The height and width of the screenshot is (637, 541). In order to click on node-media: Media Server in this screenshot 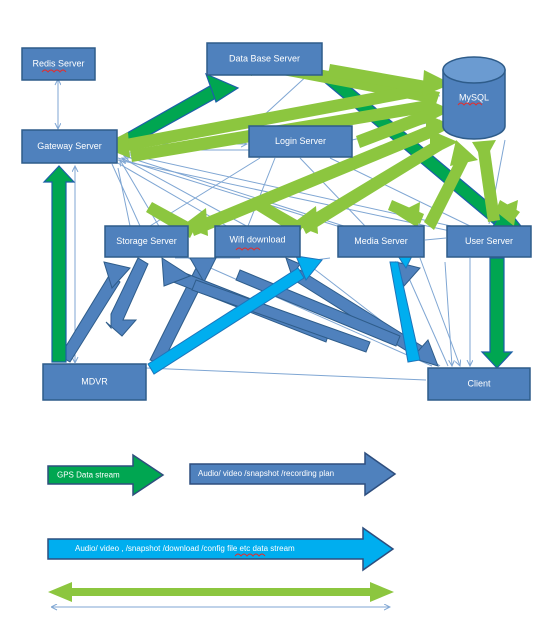, I will do `click(381, 241)`.